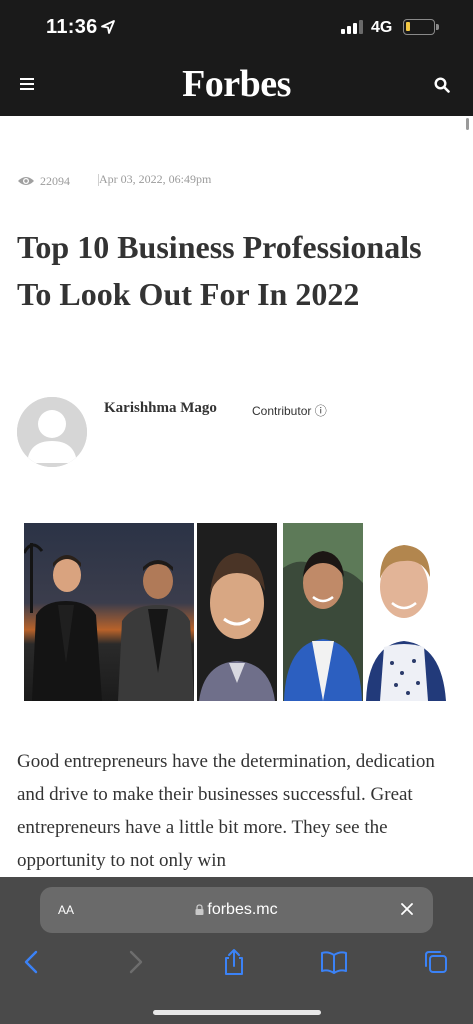 The width and height of the screenshot is (473, 1024). What do you see at coordinates (442, 85) in the screenshot?
I see `search-icon` at bounding box center [442, 85].